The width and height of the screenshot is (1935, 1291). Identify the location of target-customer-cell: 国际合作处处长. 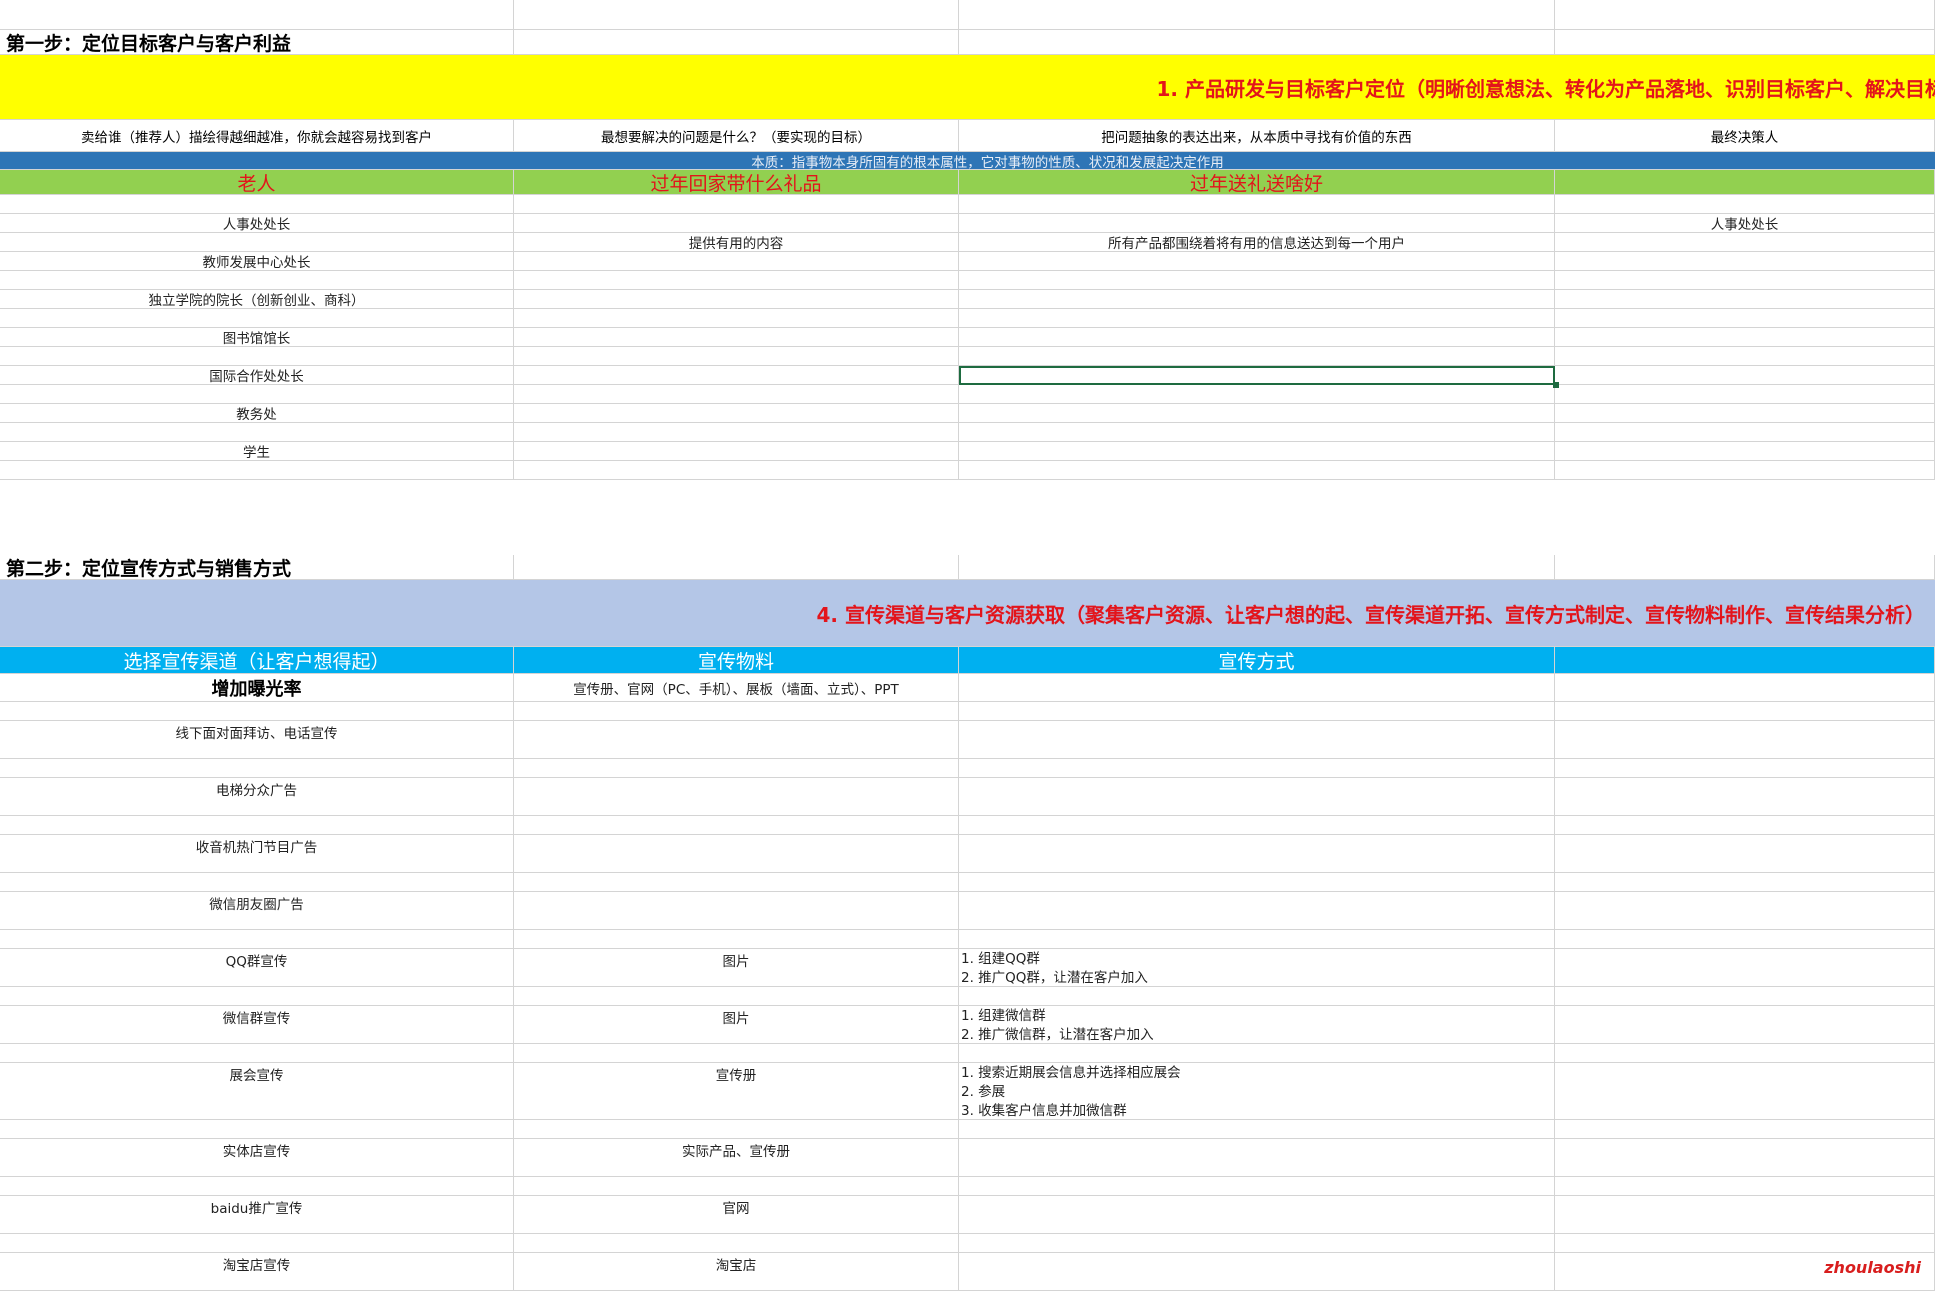
(257, 375).